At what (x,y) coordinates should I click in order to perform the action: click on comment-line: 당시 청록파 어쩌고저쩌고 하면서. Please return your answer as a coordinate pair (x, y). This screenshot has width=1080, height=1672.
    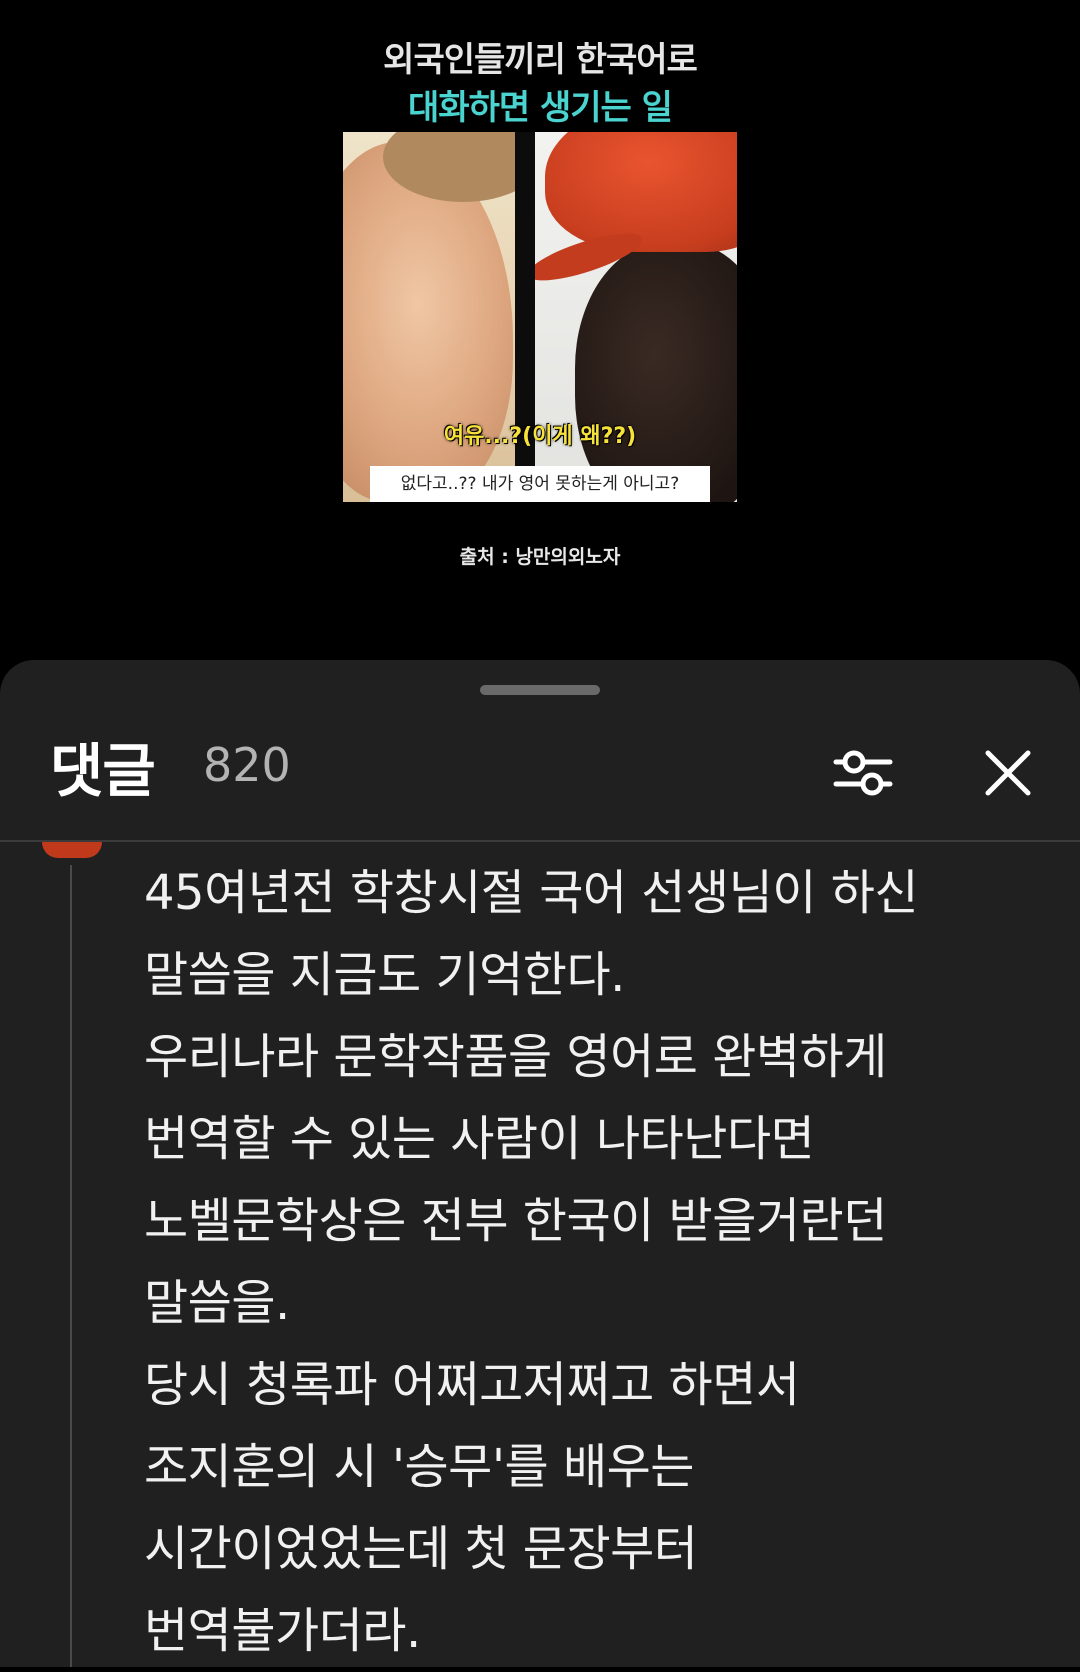
    Looking at the image, I should click on (472, 1385).